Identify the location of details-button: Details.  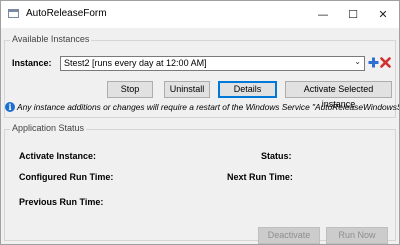
(247, 89).